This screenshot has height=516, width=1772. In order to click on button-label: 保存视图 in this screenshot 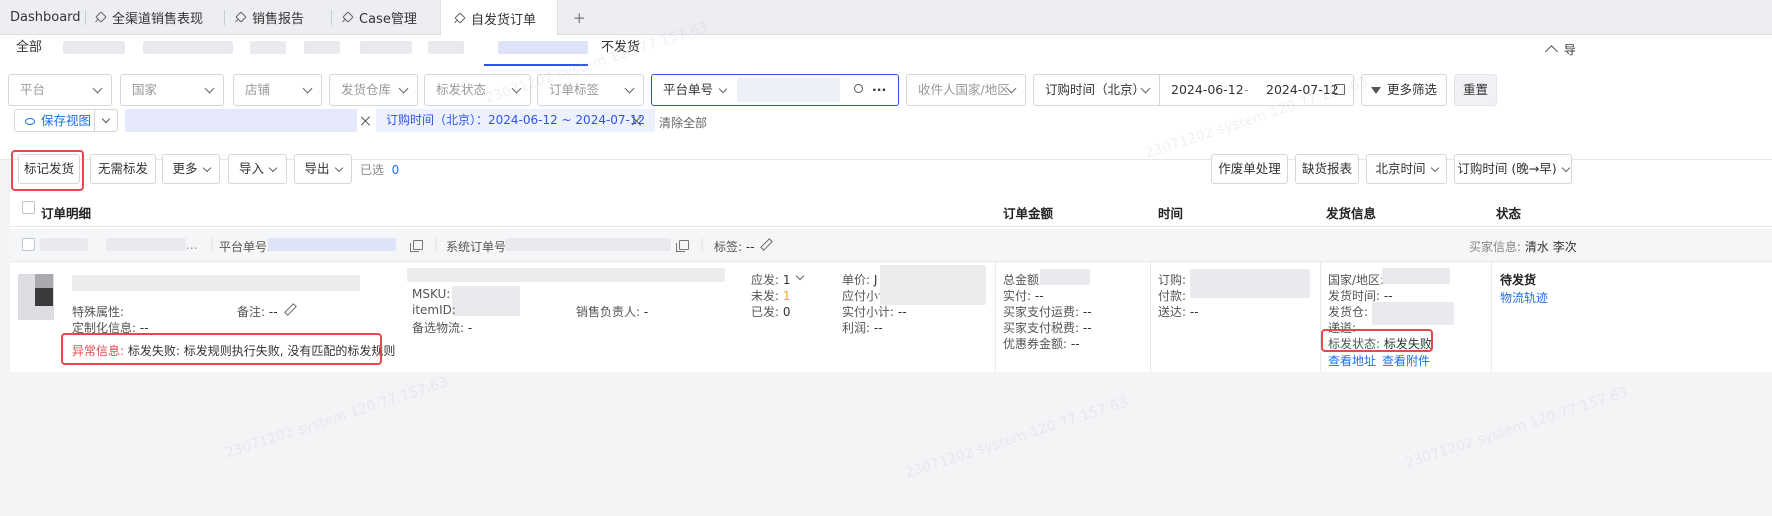, I will do `click(66, 120)`.